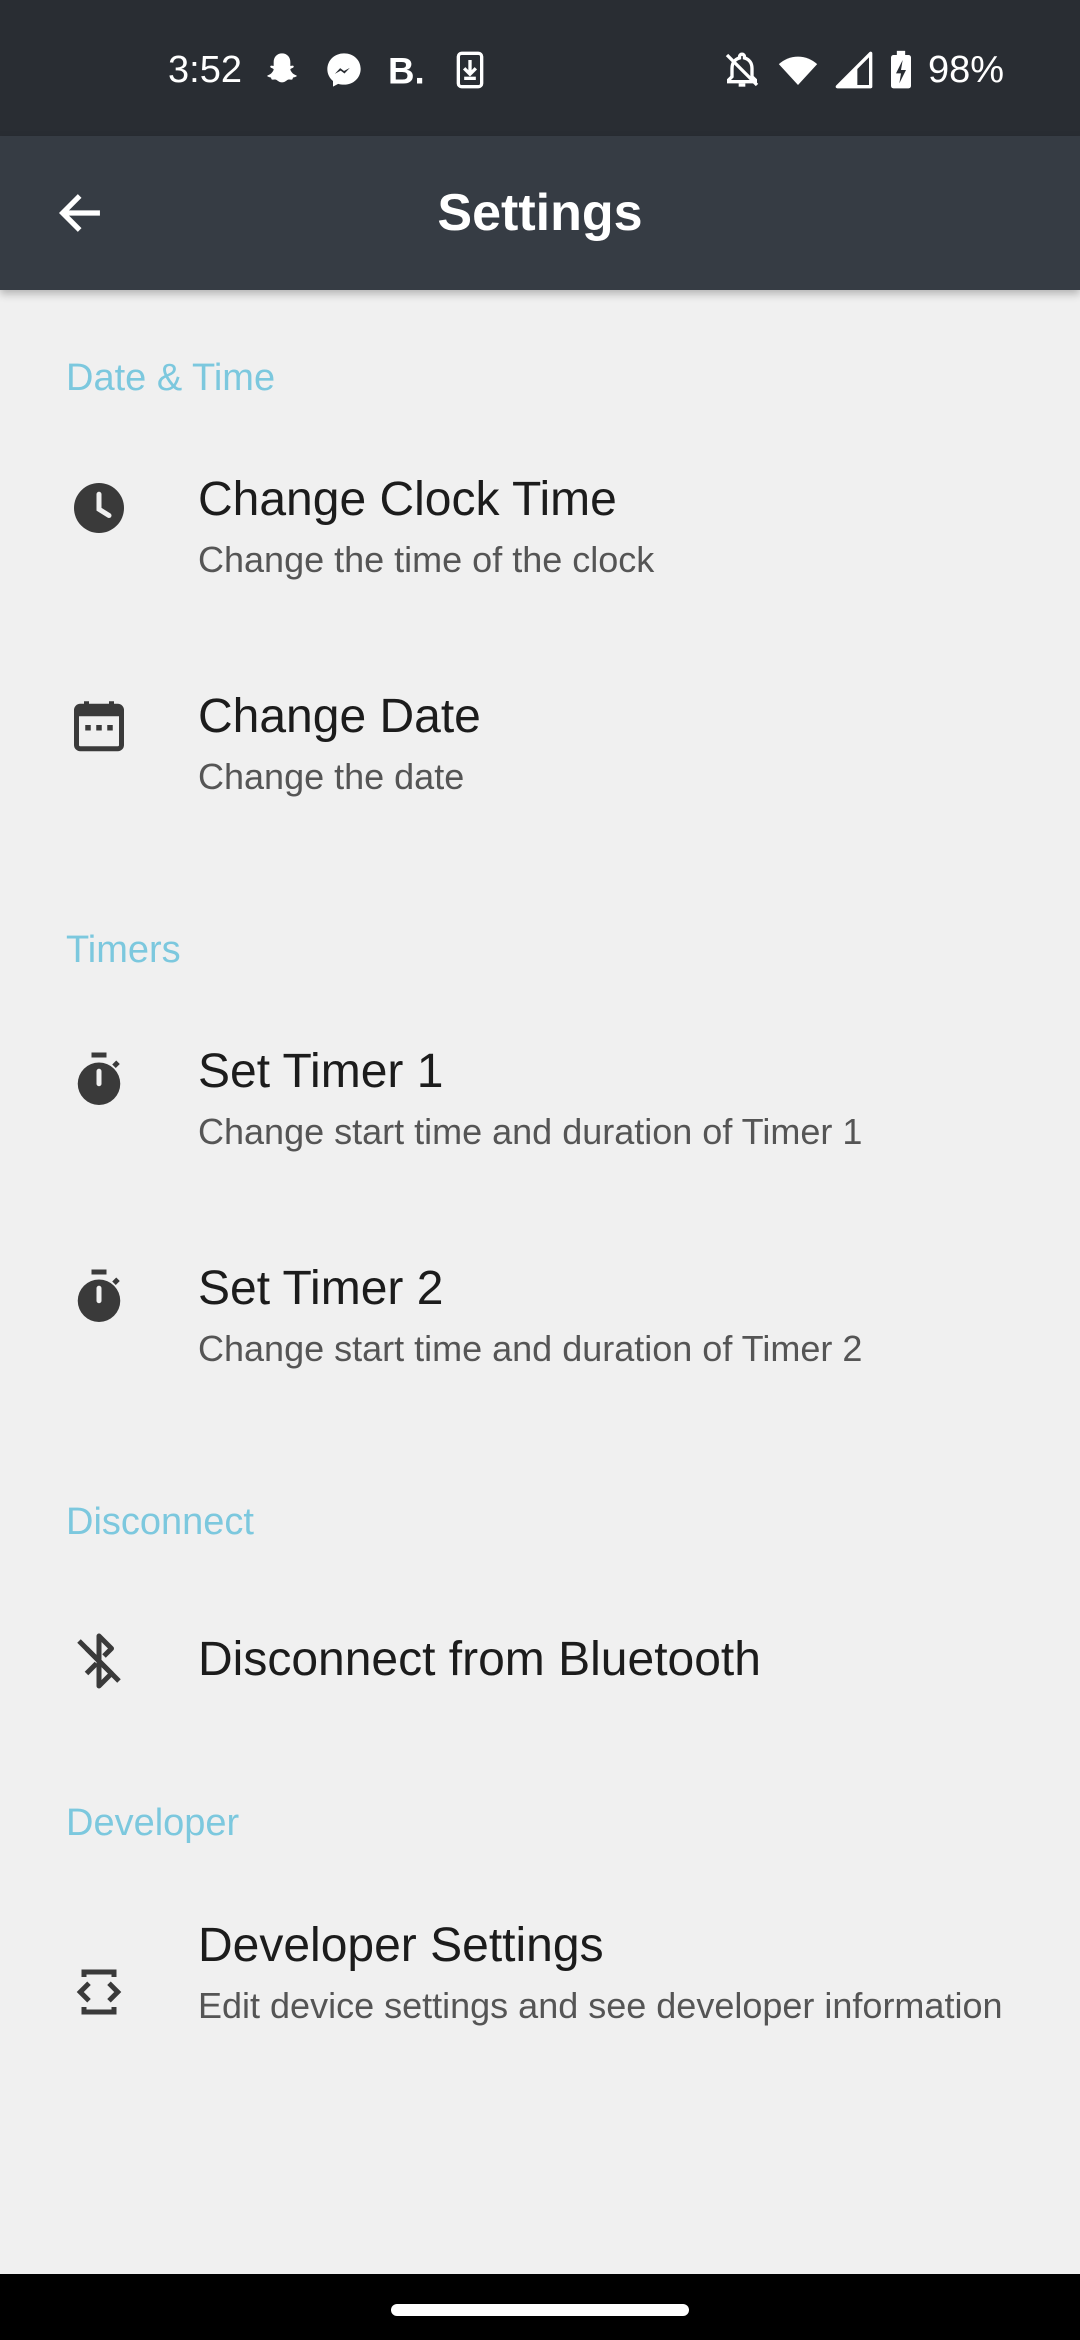 Image resolution: width=1080 pixels, height=2340 pixels. What do you see at coordinates (407, 499) in the screenshot?
I see `setting-title: Change Clock Time` at bounding box center [407, 499].